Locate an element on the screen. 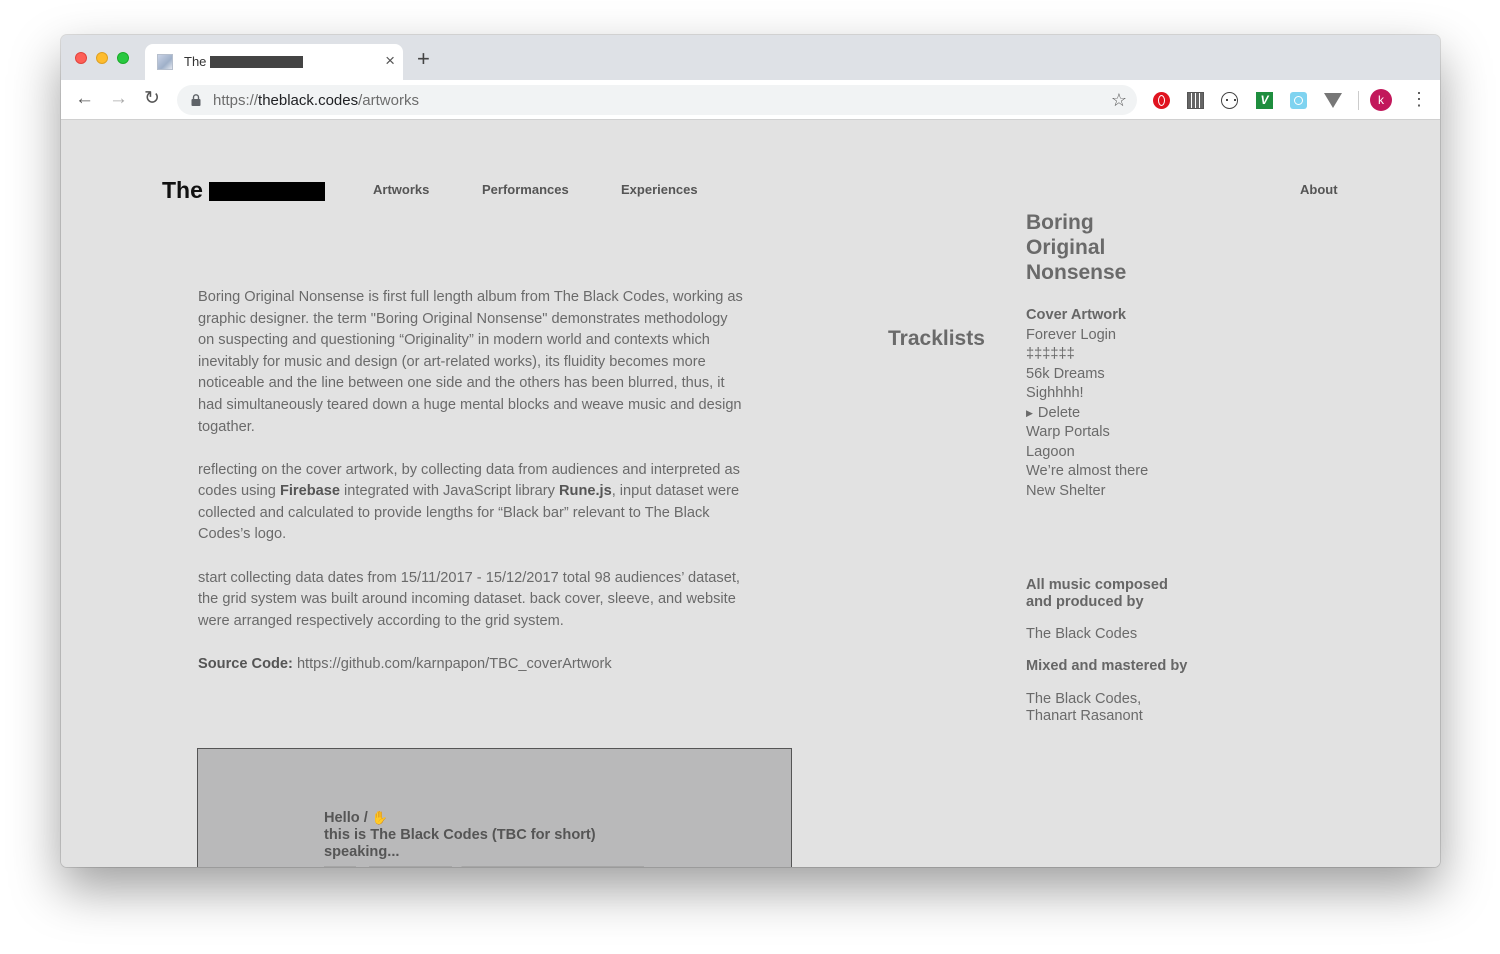 This screenshot has height=954, width=1500. url-text: https://theblack.codes/artworks is located at coordinates (316, 100).